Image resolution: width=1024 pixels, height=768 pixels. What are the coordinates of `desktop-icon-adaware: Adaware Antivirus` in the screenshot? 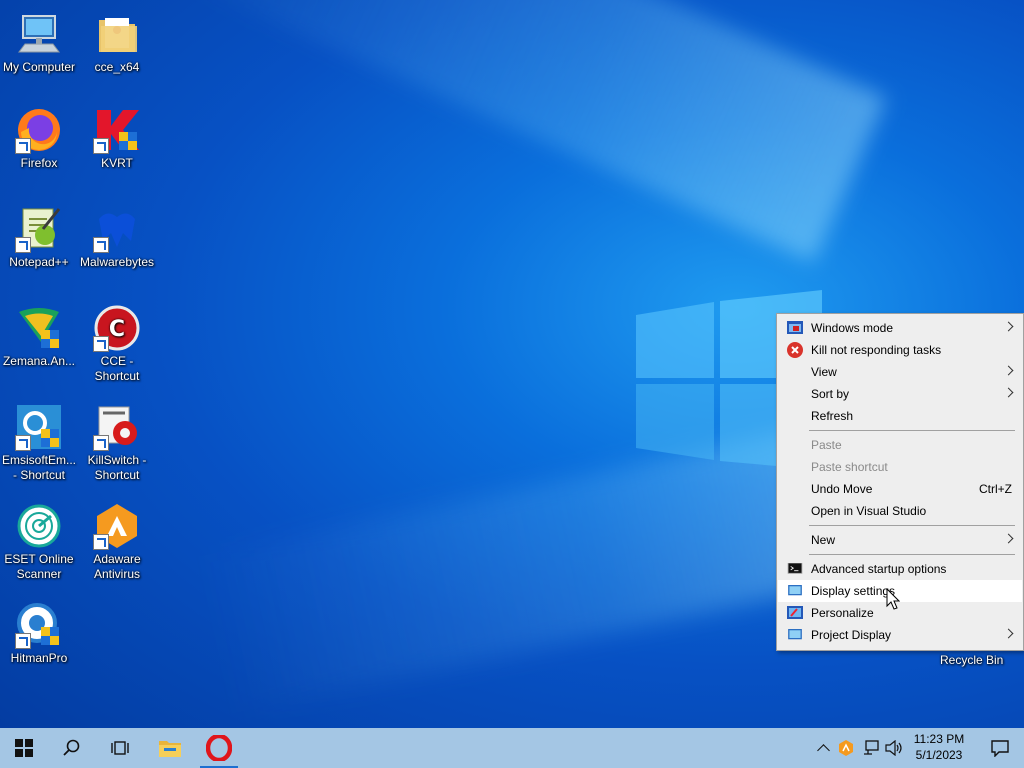 It's located at (117, 542).